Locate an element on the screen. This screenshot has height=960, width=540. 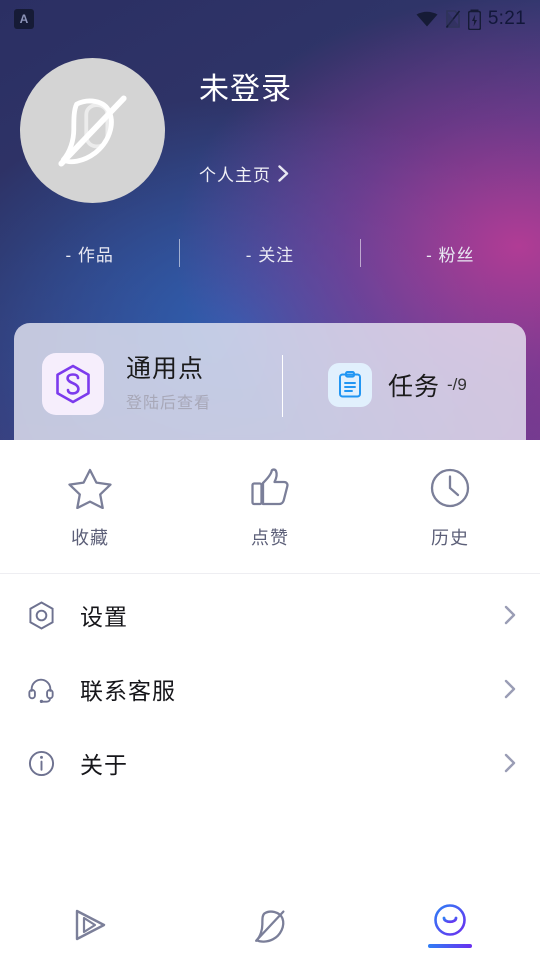
stat-following: - 关注 is located at coordinates (269, 253).